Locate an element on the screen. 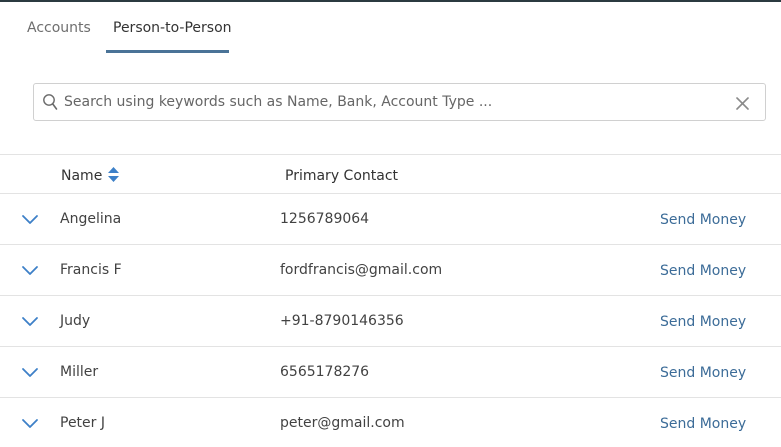 The height and width of the screenshot is (447, 781). search-icon is located at coordinates (50, 102).